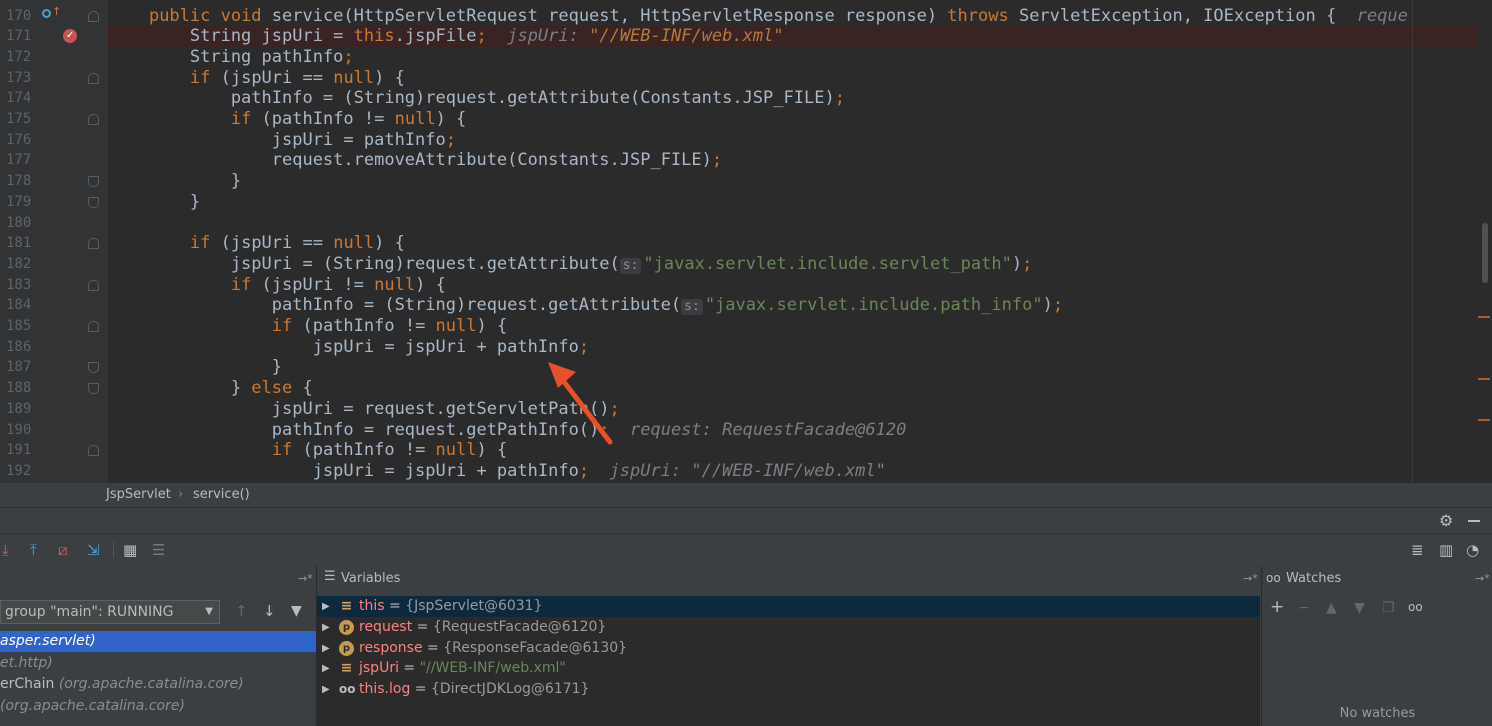 The image size is (1492, 726). Describe the element at coordinates (54, 36) in the screenshot. I see `gutter-line: 171 ✓` at that location.